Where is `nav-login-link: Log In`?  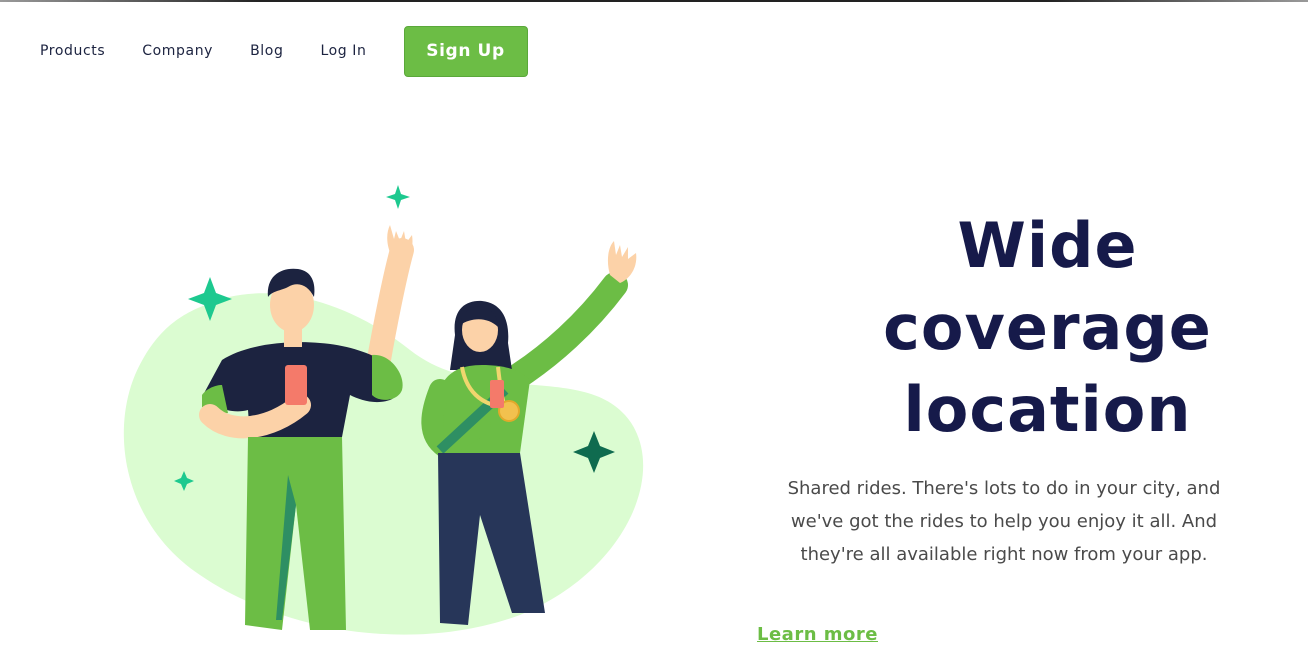
nav-login-link: Log In is located at coordinates (343, 51).